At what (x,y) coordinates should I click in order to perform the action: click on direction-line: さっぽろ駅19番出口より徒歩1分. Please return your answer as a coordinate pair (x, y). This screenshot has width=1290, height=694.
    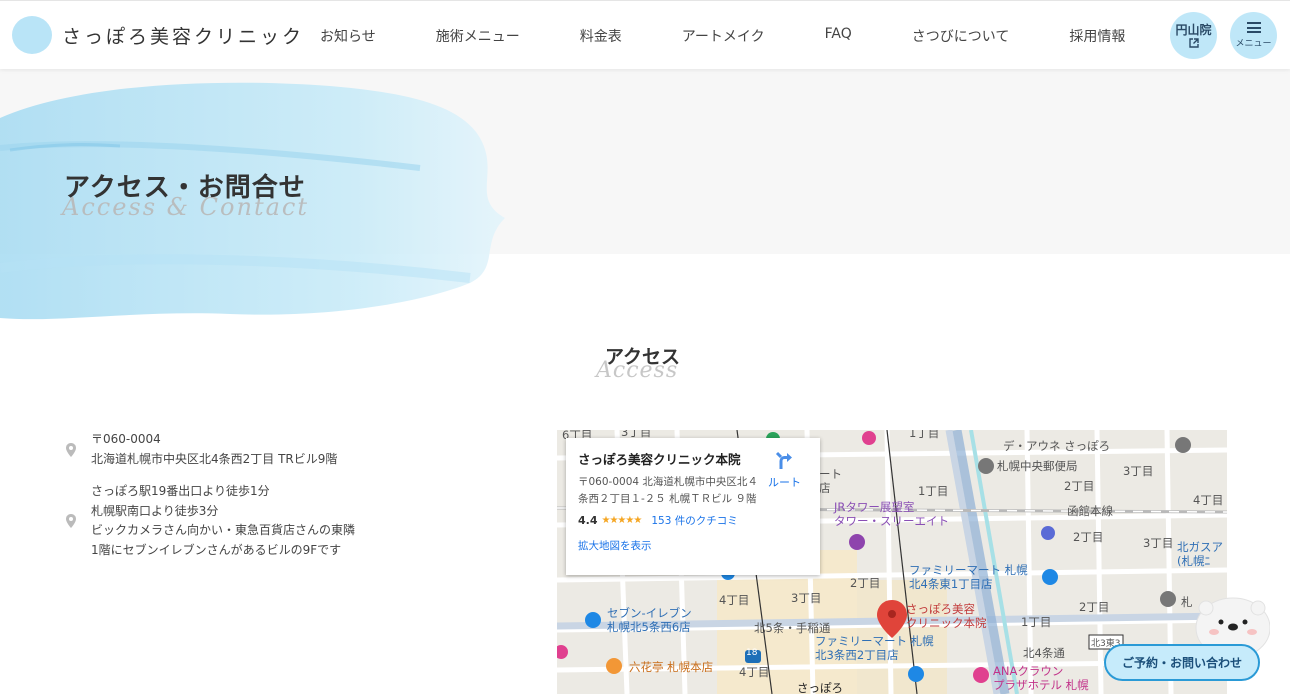
    Looking at the image, I should click on (180, 491).